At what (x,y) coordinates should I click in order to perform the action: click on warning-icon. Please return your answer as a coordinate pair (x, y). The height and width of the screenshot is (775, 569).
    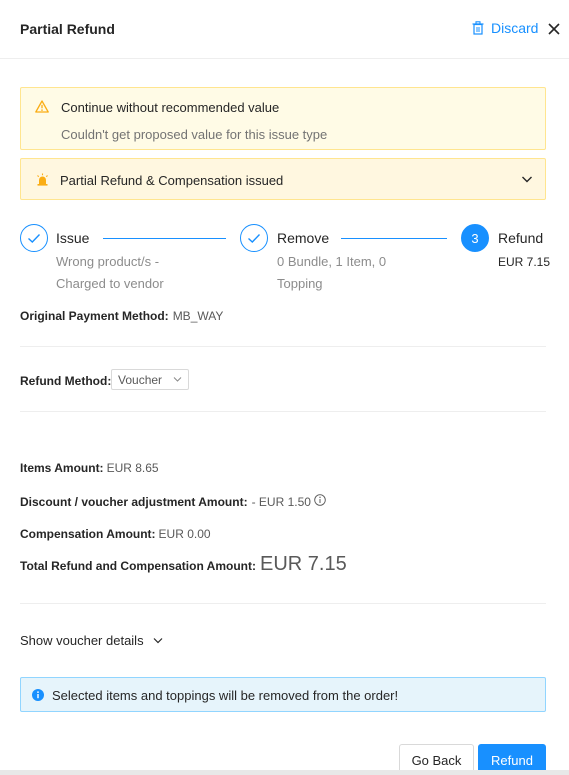
    Looking at the image, I should click on (42, 106).